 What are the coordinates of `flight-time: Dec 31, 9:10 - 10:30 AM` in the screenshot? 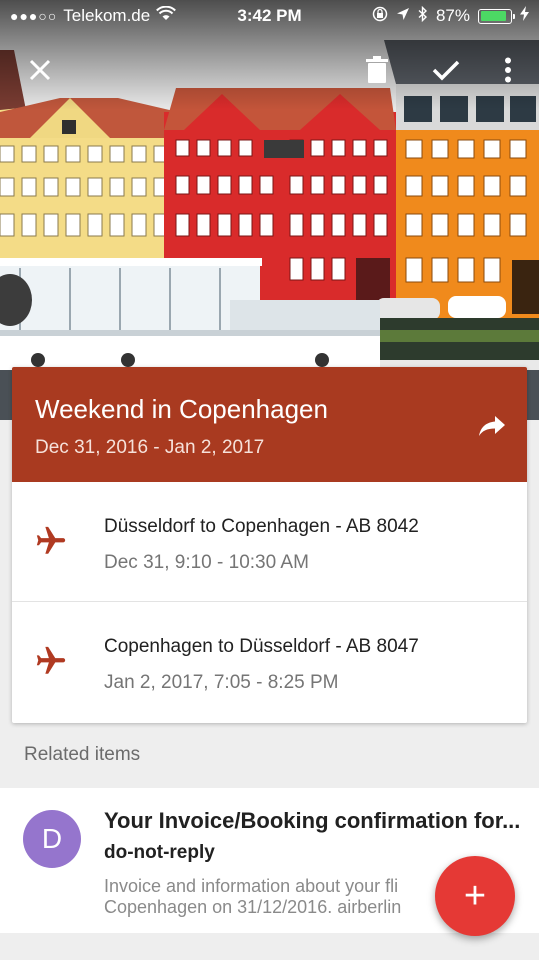 It's located at (206, 562).